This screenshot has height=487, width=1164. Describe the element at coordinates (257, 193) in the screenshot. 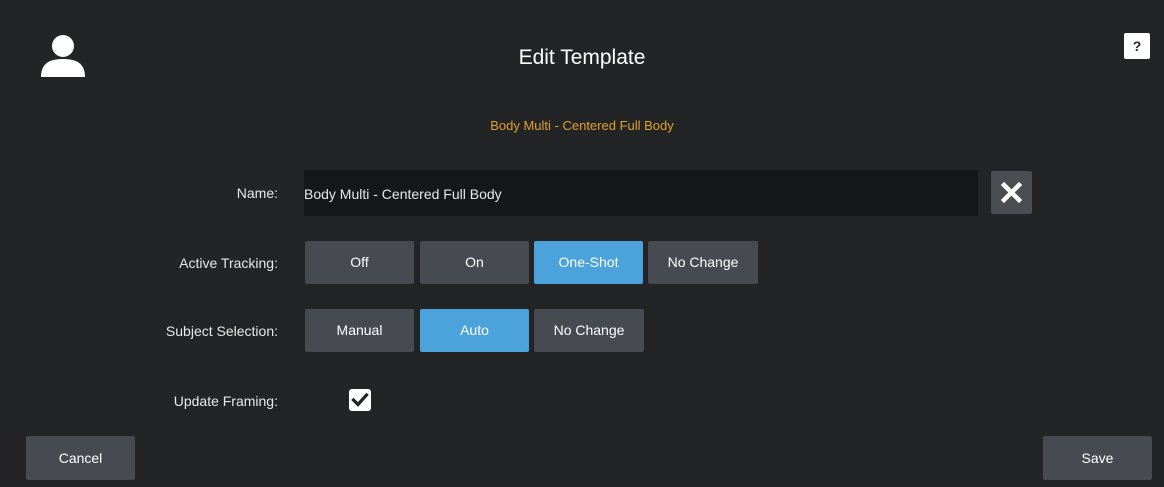

I see `name-label: Name:` at that location.